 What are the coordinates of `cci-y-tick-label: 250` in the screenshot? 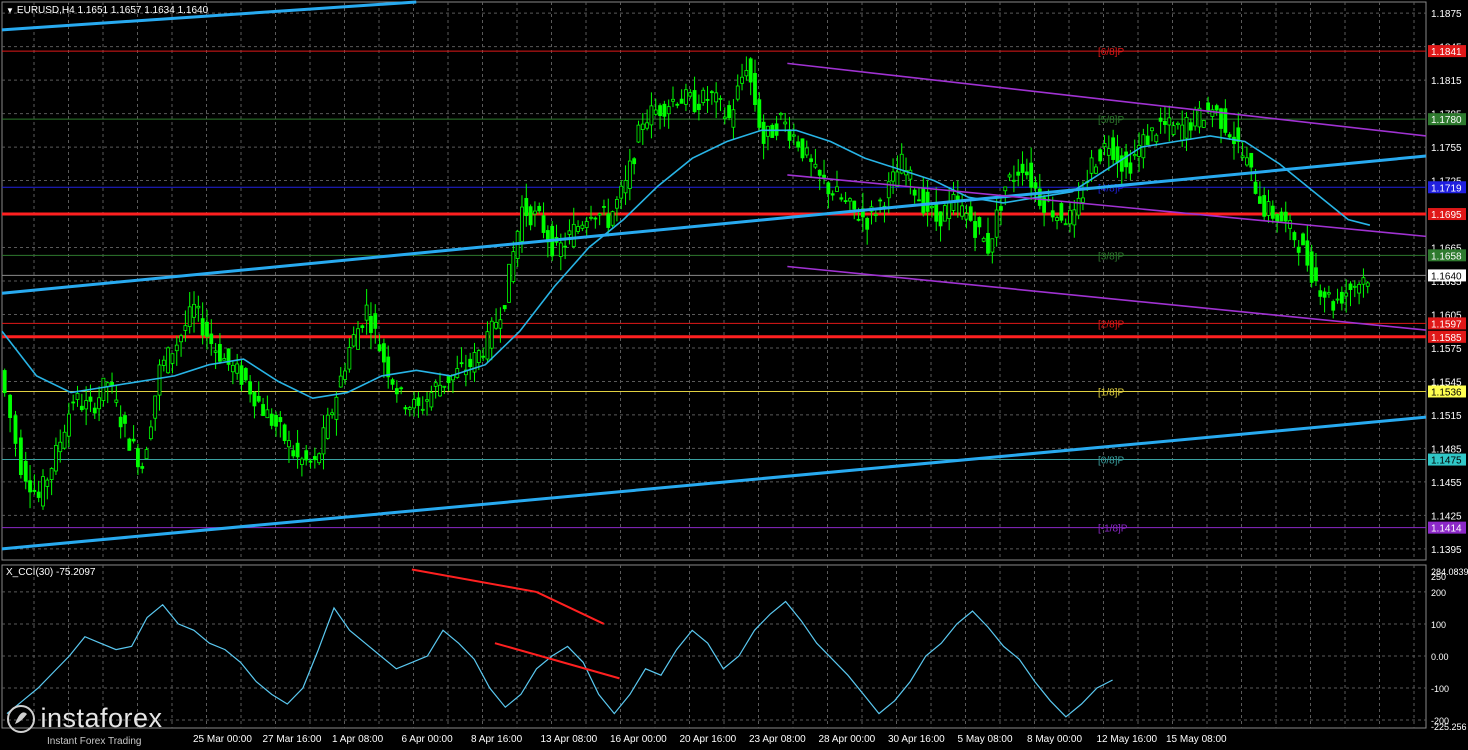 It's located at (1438, 577).